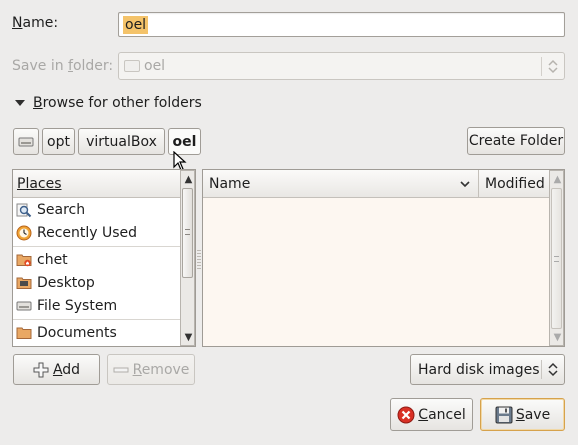  What do you see at coordinates (63, 66) in the screenshot?
I see `save-in-folder-label: Save in folder:` at bounding box center [63, 66].